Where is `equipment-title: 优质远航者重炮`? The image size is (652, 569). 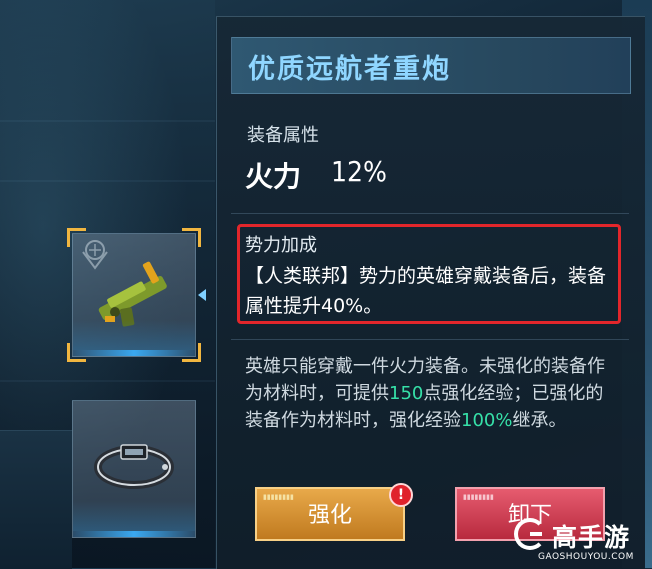 equipment-title: 优质远航者重炮 is located at coordinates (349, 69).